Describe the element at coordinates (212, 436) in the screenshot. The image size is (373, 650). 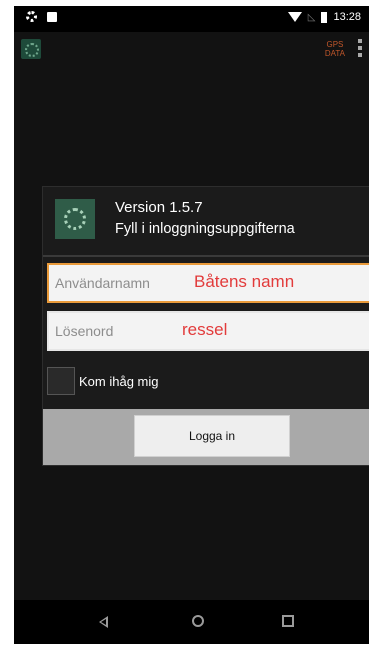
I see `login-button: Logga in` at that location.